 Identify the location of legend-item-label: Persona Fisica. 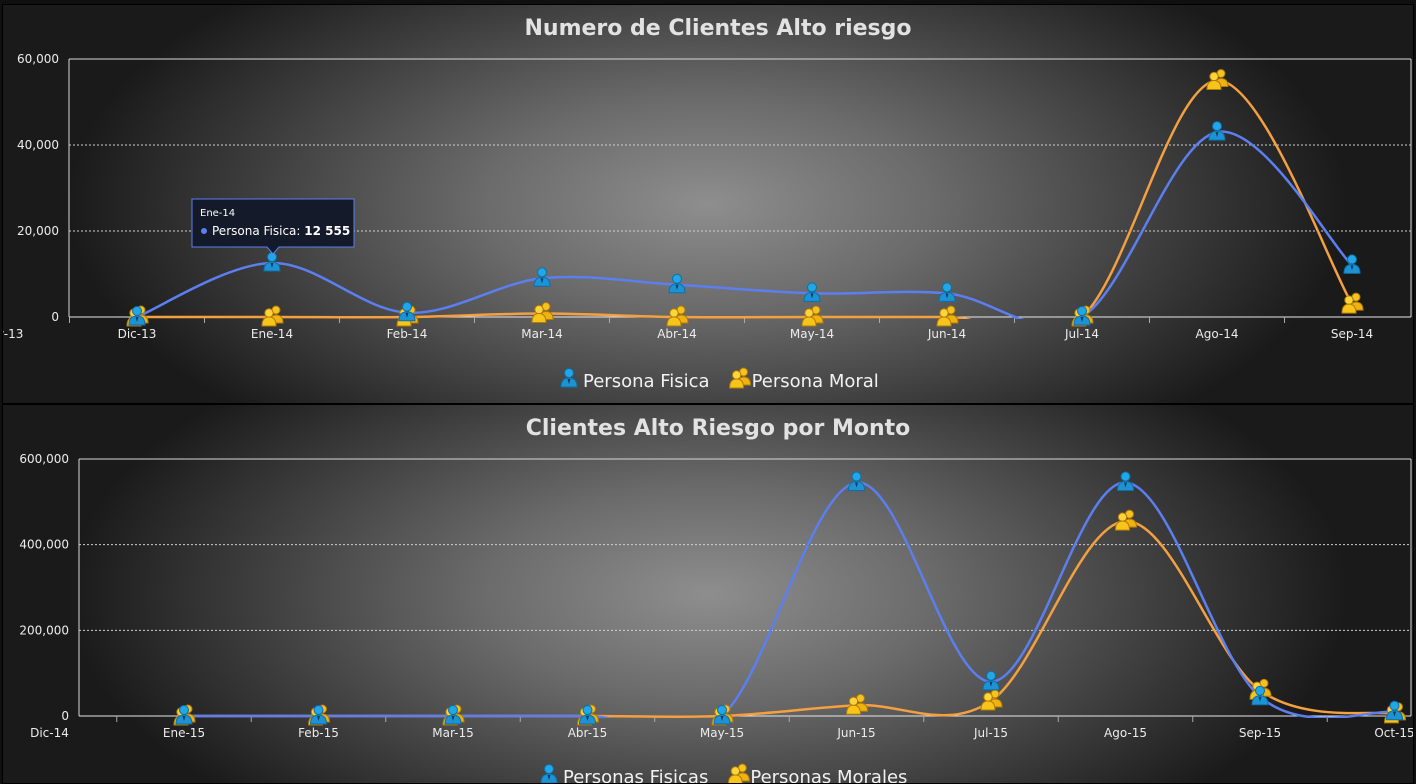
(646, 381).